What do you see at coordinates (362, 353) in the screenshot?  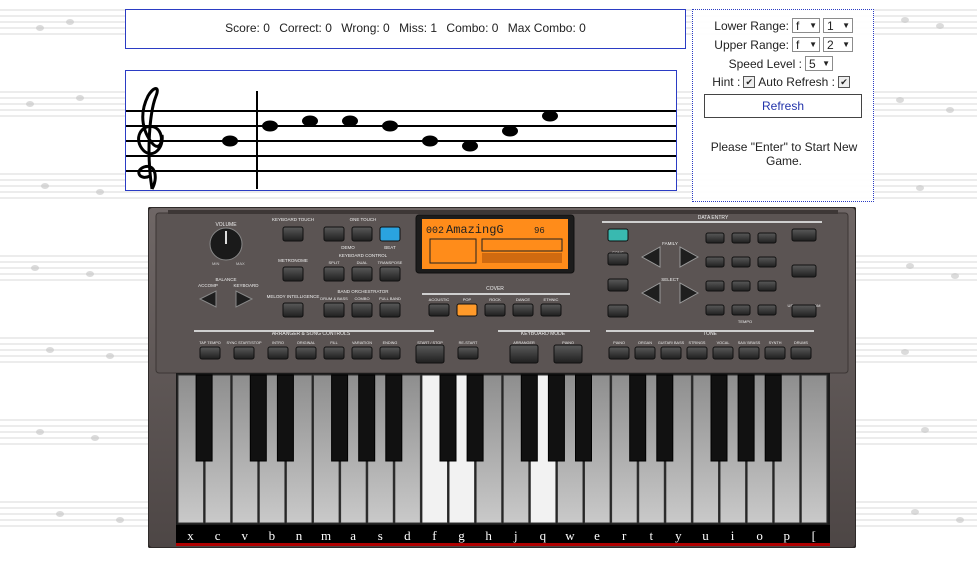 I see `variation-button` at bounding box center [362, 353].